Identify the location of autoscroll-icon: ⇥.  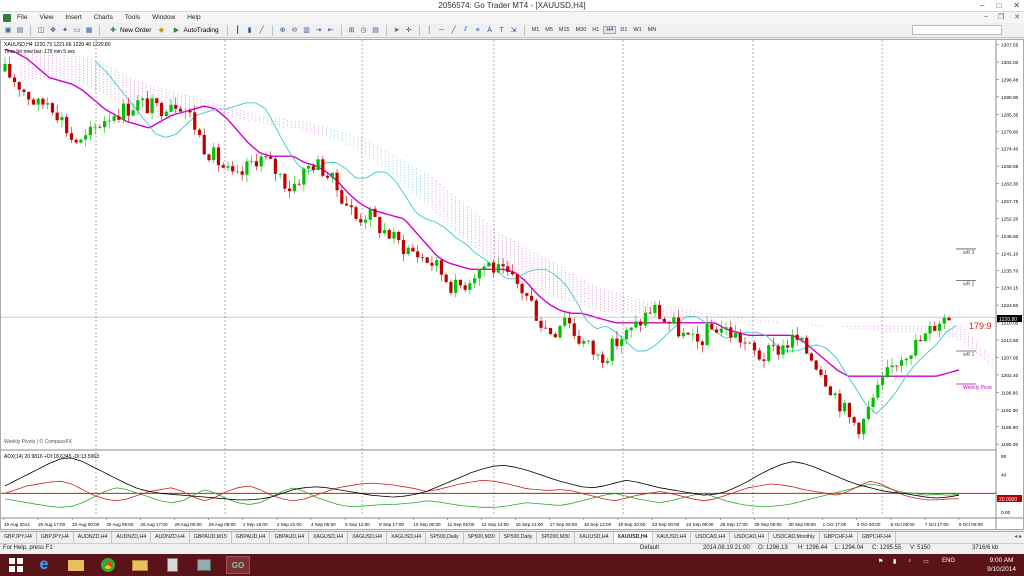
(319, 30).